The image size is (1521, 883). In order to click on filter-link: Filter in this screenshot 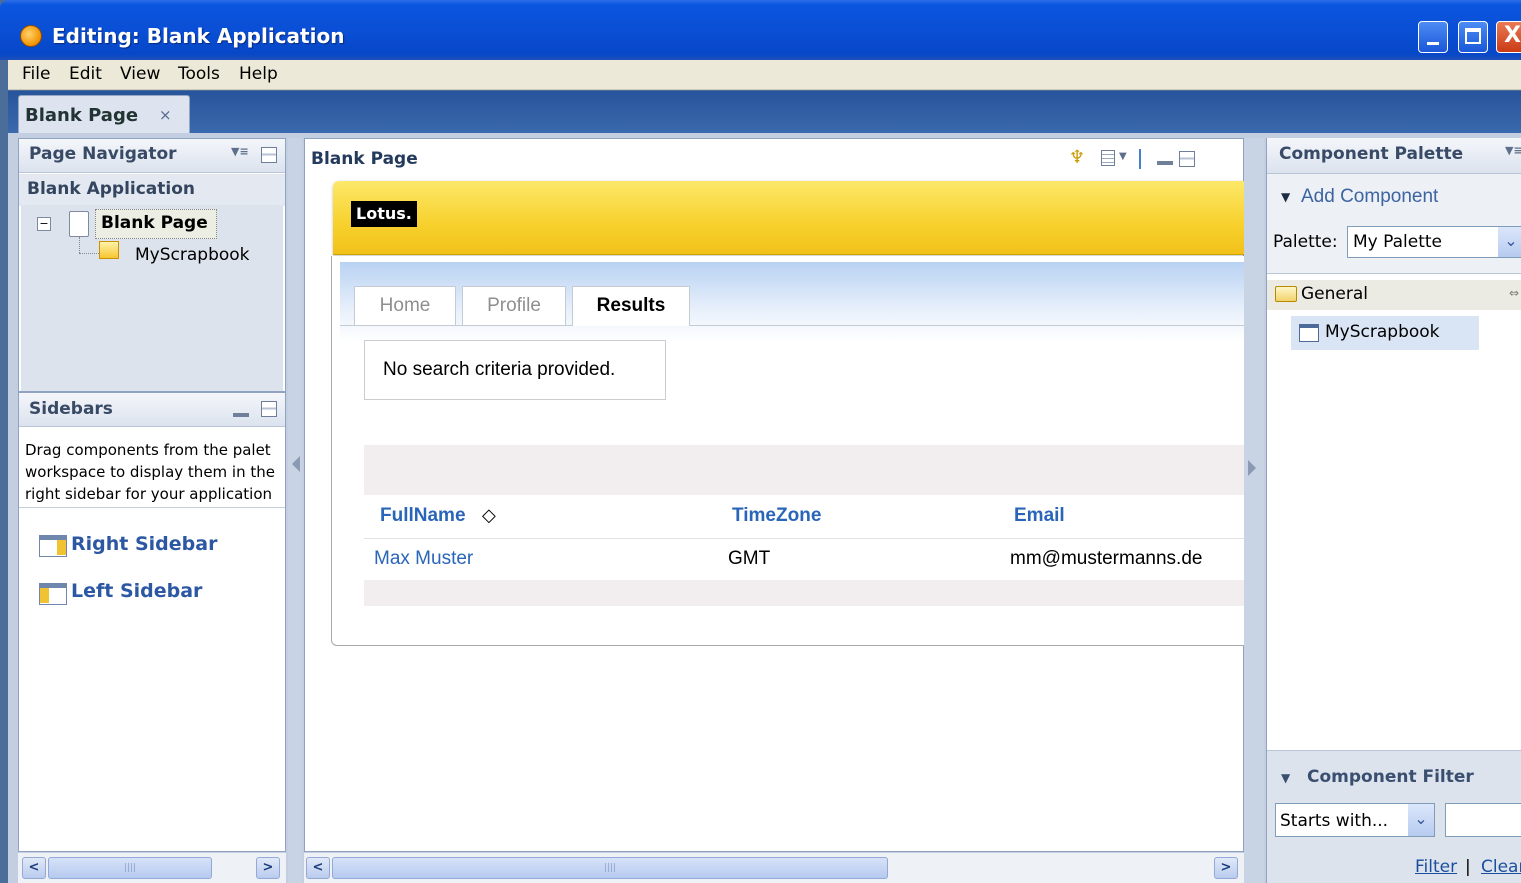, I will do `click(1436, 867)`.